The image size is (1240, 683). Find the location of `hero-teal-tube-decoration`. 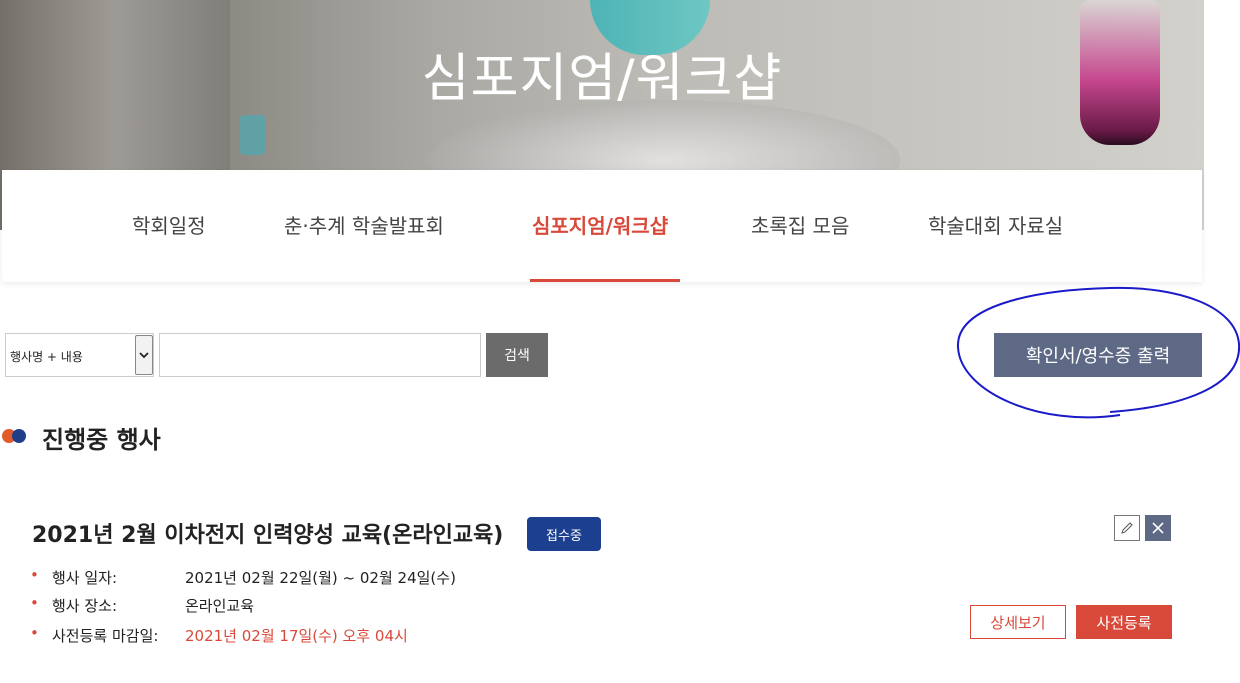

hero-teal-tube-decoration is located at coordinates (252, 135).